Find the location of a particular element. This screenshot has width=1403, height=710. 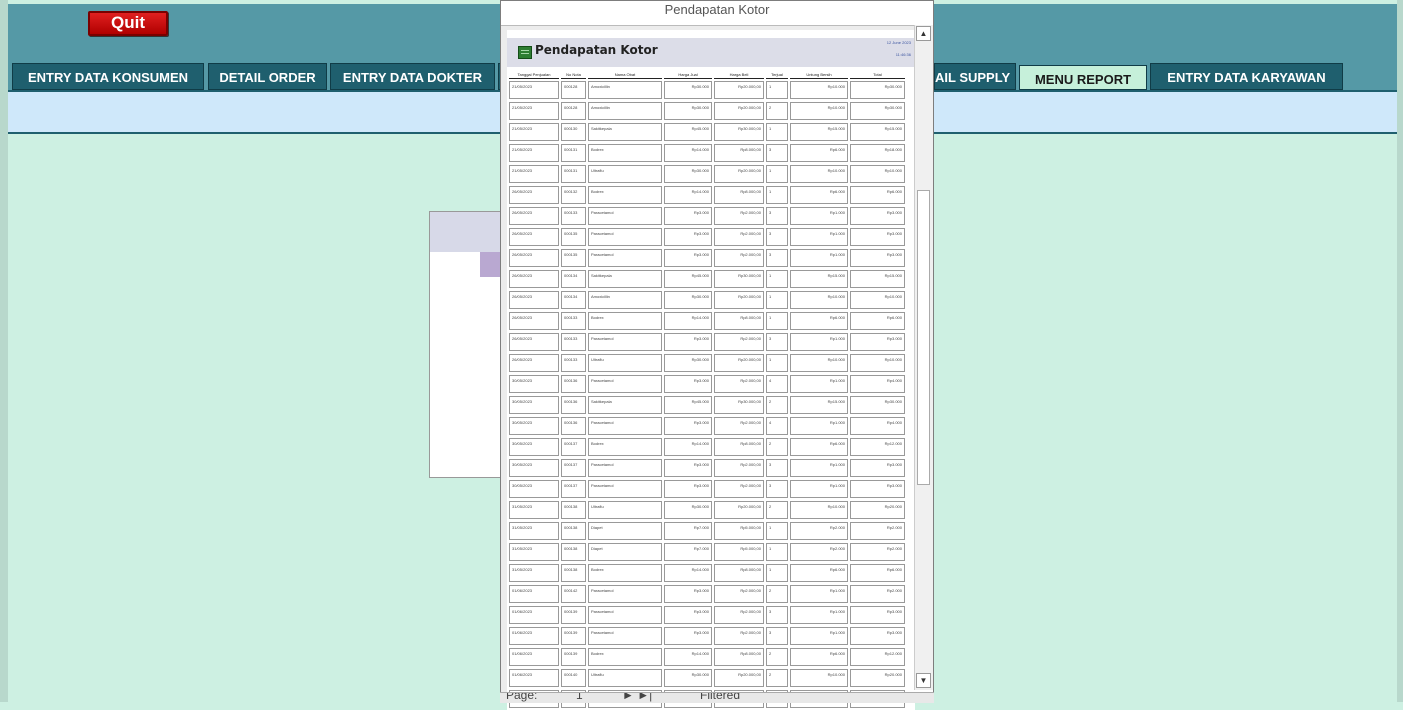

table-cell: Rp20.000 is located at coordinates (877, 678).